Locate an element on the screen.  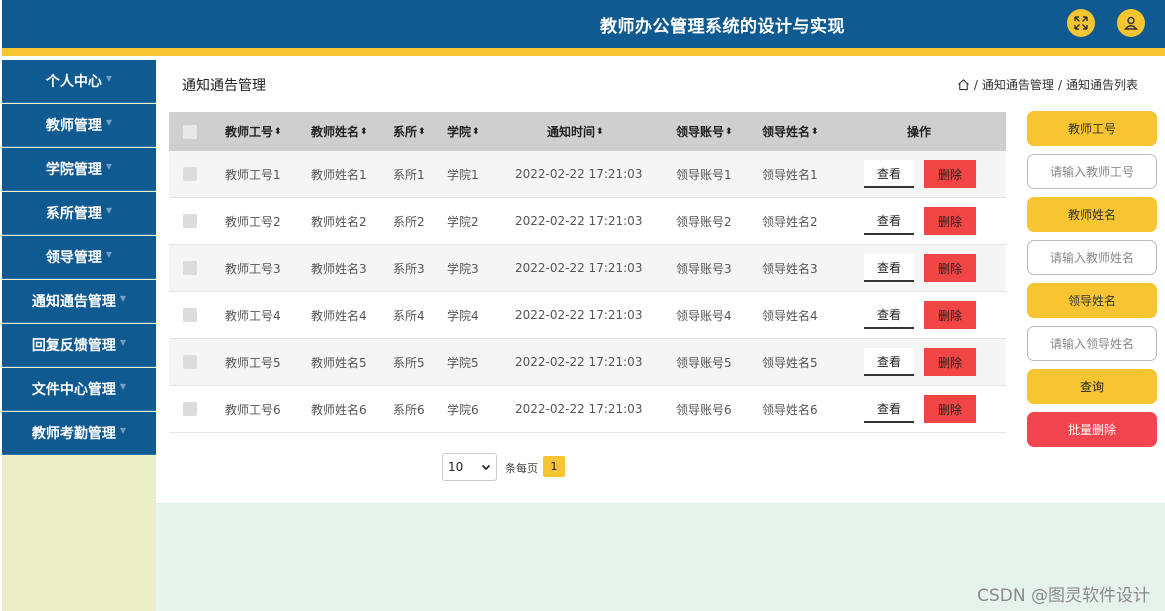
top-header is located at coordinates (583, 24).